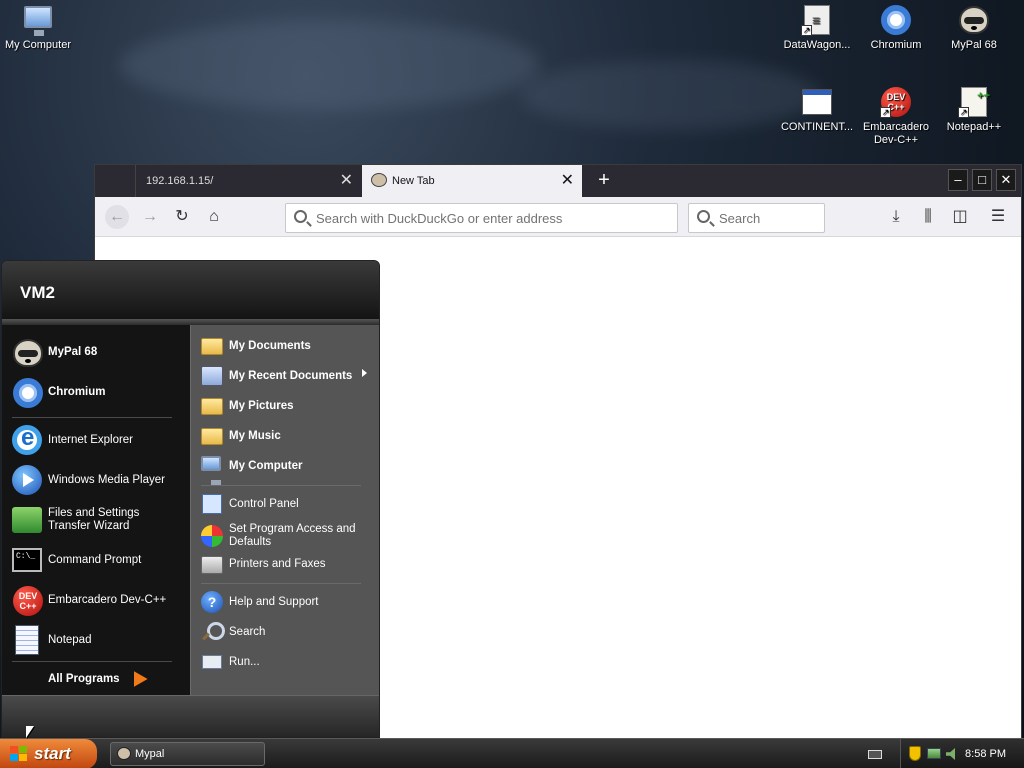 The width and height of the screenshot is (1024, 768). What do you see at coordinates (491, 218) in the screenshot?
I see `url-input` at bounding box center [491, 218].